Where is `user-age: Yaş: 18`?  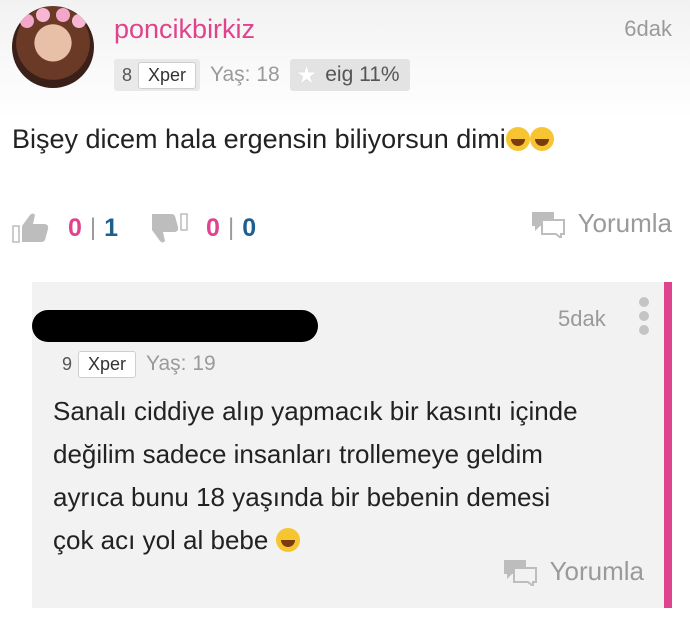
user-age: Yaş: 18 is located at coordinates (245, 74).